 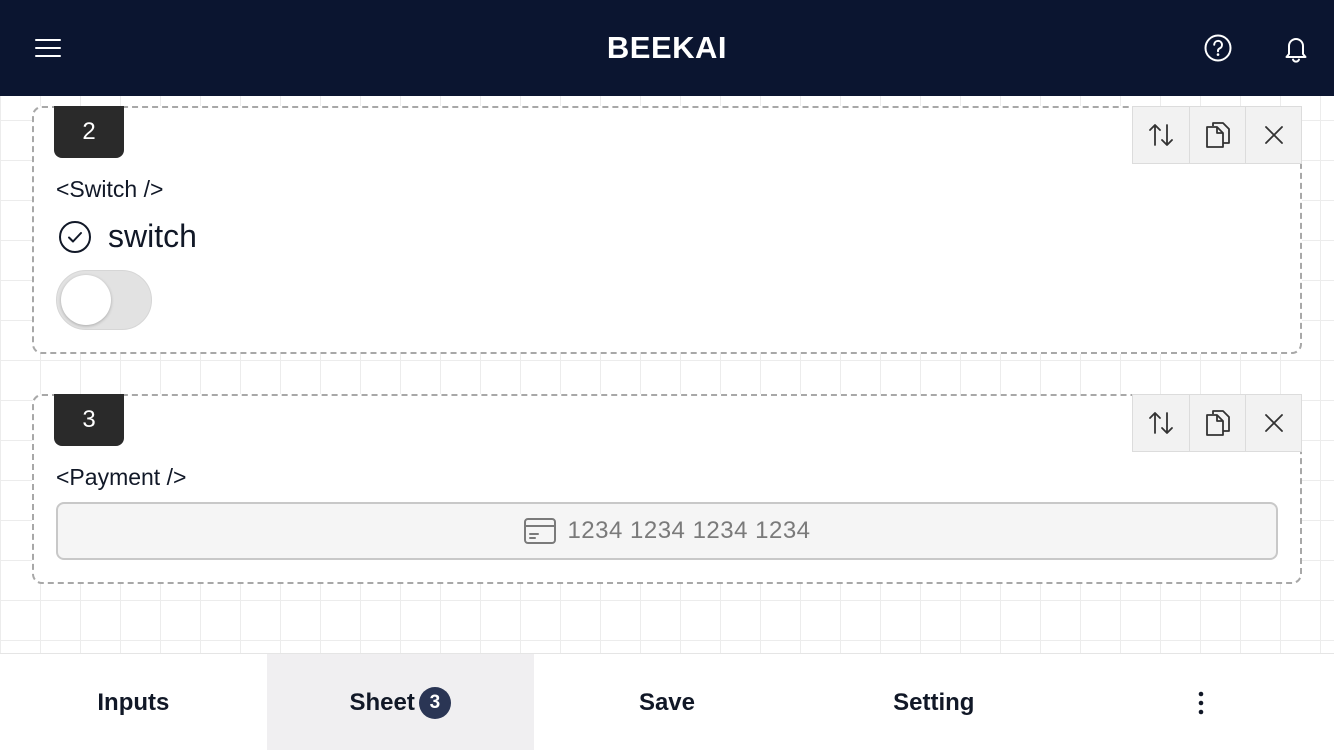 What do you see at coordinates (689, 530) in the screenshot?
I see `card-number-placeholder: 1234 1234 1234 1234` at bounding box center [689, 530].